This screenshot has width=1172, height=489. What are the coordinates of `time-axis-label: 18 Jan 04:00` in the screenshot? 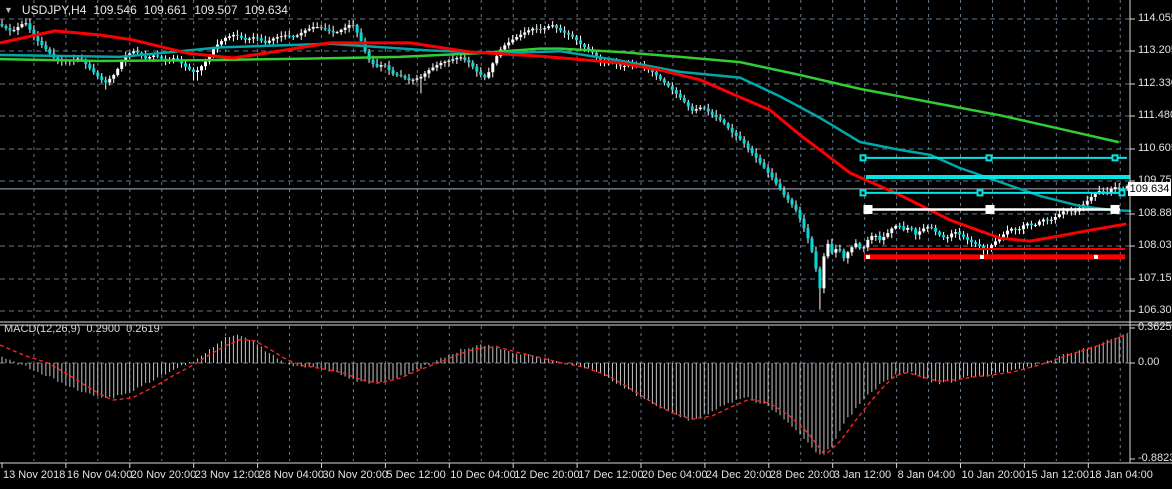 It's located at (1121, 475).